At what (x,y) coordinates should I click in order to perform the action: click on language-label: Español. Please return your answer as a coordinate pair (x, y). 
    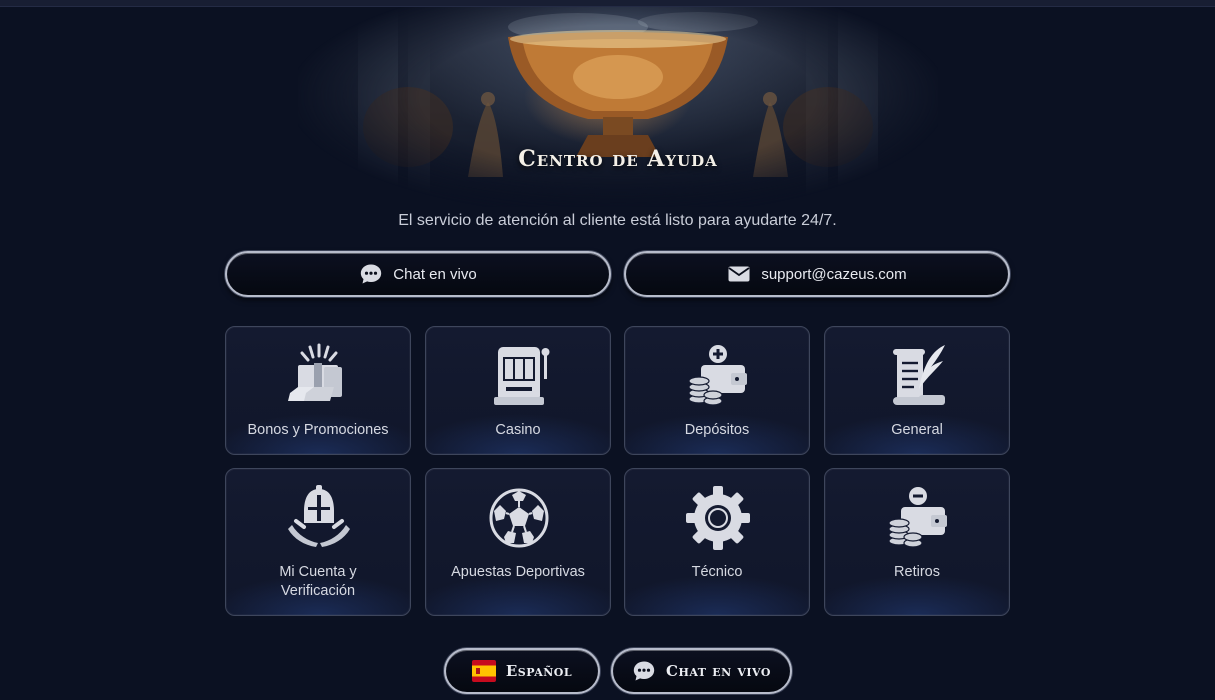
    Looking at the image, I should click on (539, 671).